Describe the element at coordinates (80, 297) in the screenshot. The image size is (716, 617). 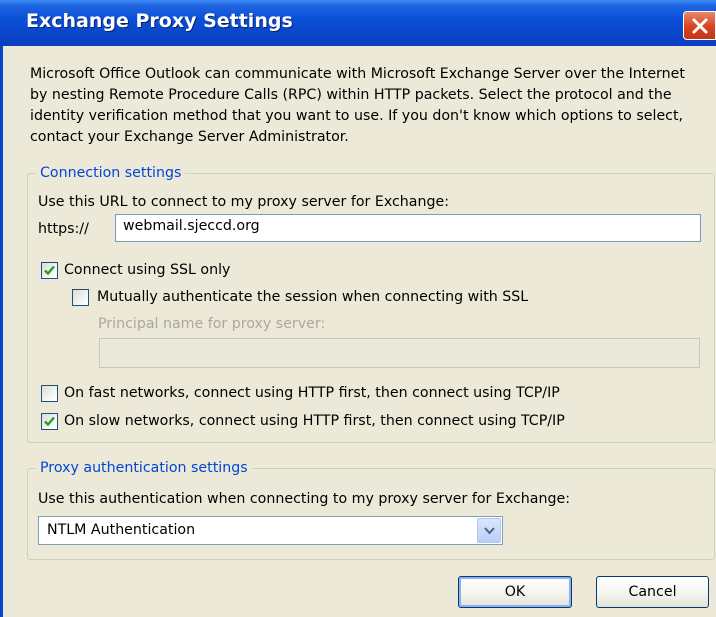
I see `mutual-auth-checkbox` at that location.